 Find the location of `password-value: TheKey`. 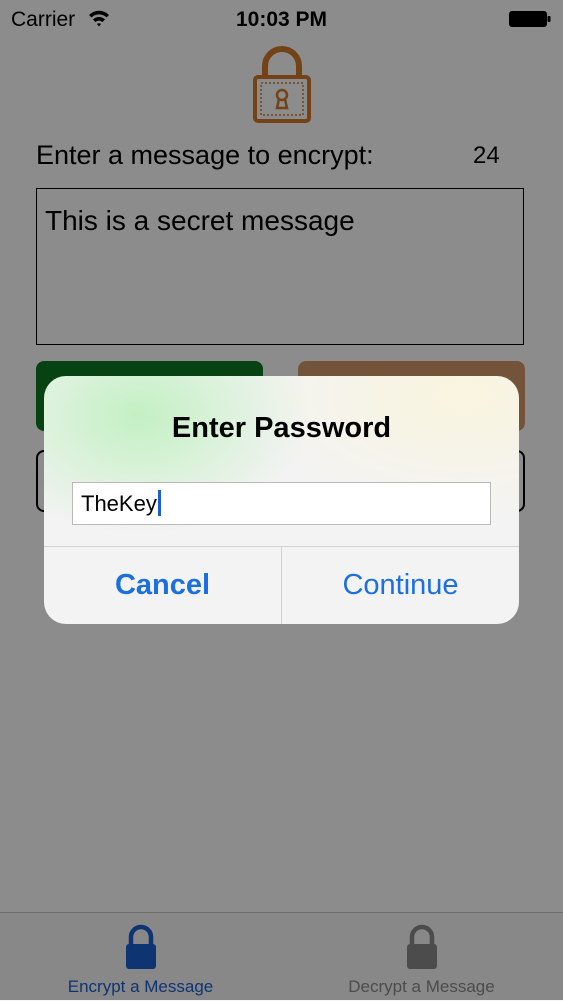

password-value: TheKey is located at coordinates (119, 503).